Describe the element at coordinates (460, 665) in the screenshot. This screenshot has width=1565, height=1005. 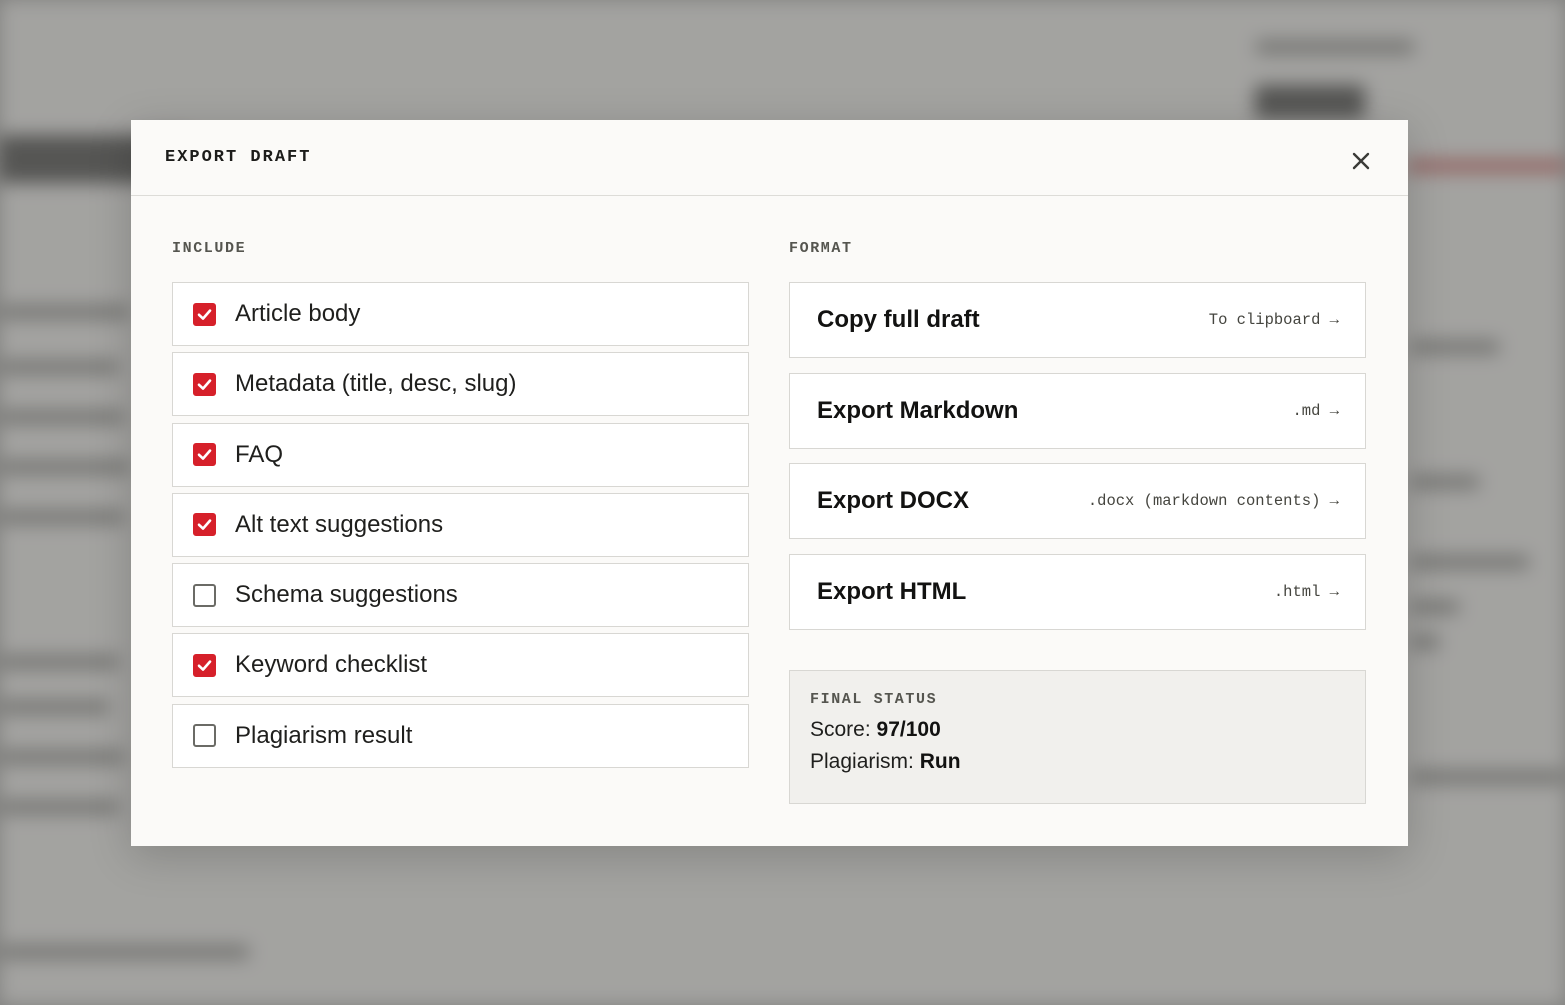
I see `include-item-keyword-checklist: Keyword checklist` at that location.